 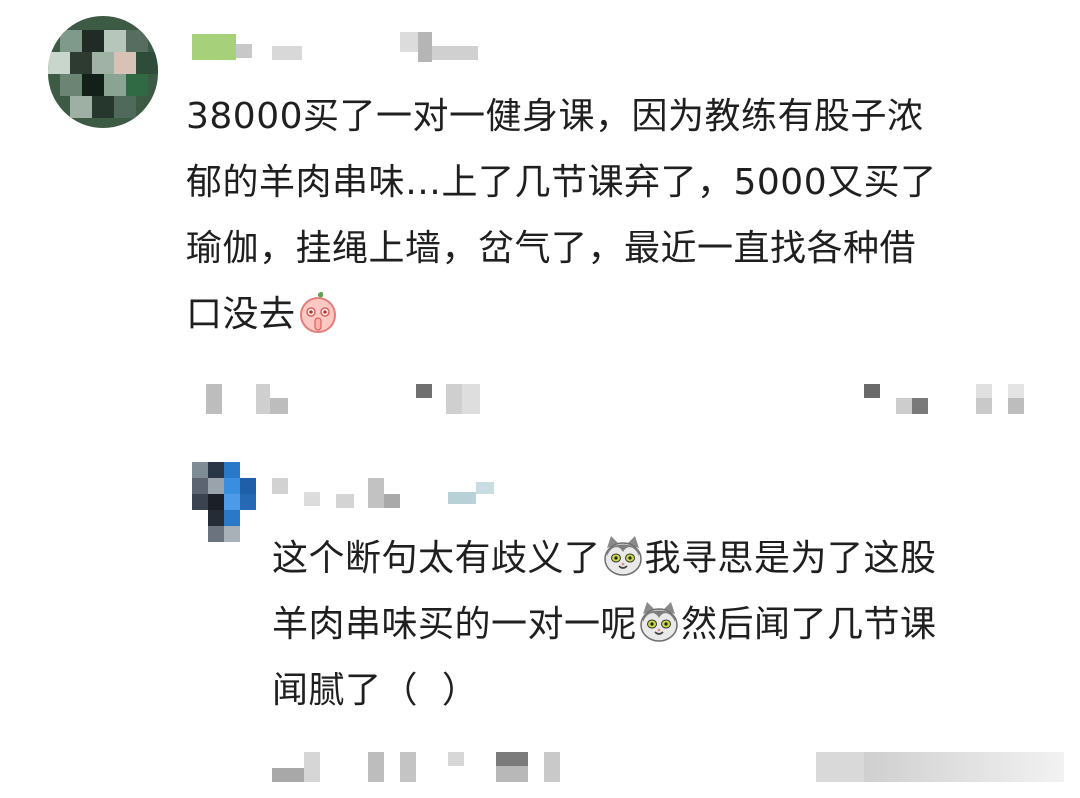 What do you see at coordinates (318, 312) in the screenshot?
I see `peach-shush-emoji-icon` at bounding box center [318, 312].